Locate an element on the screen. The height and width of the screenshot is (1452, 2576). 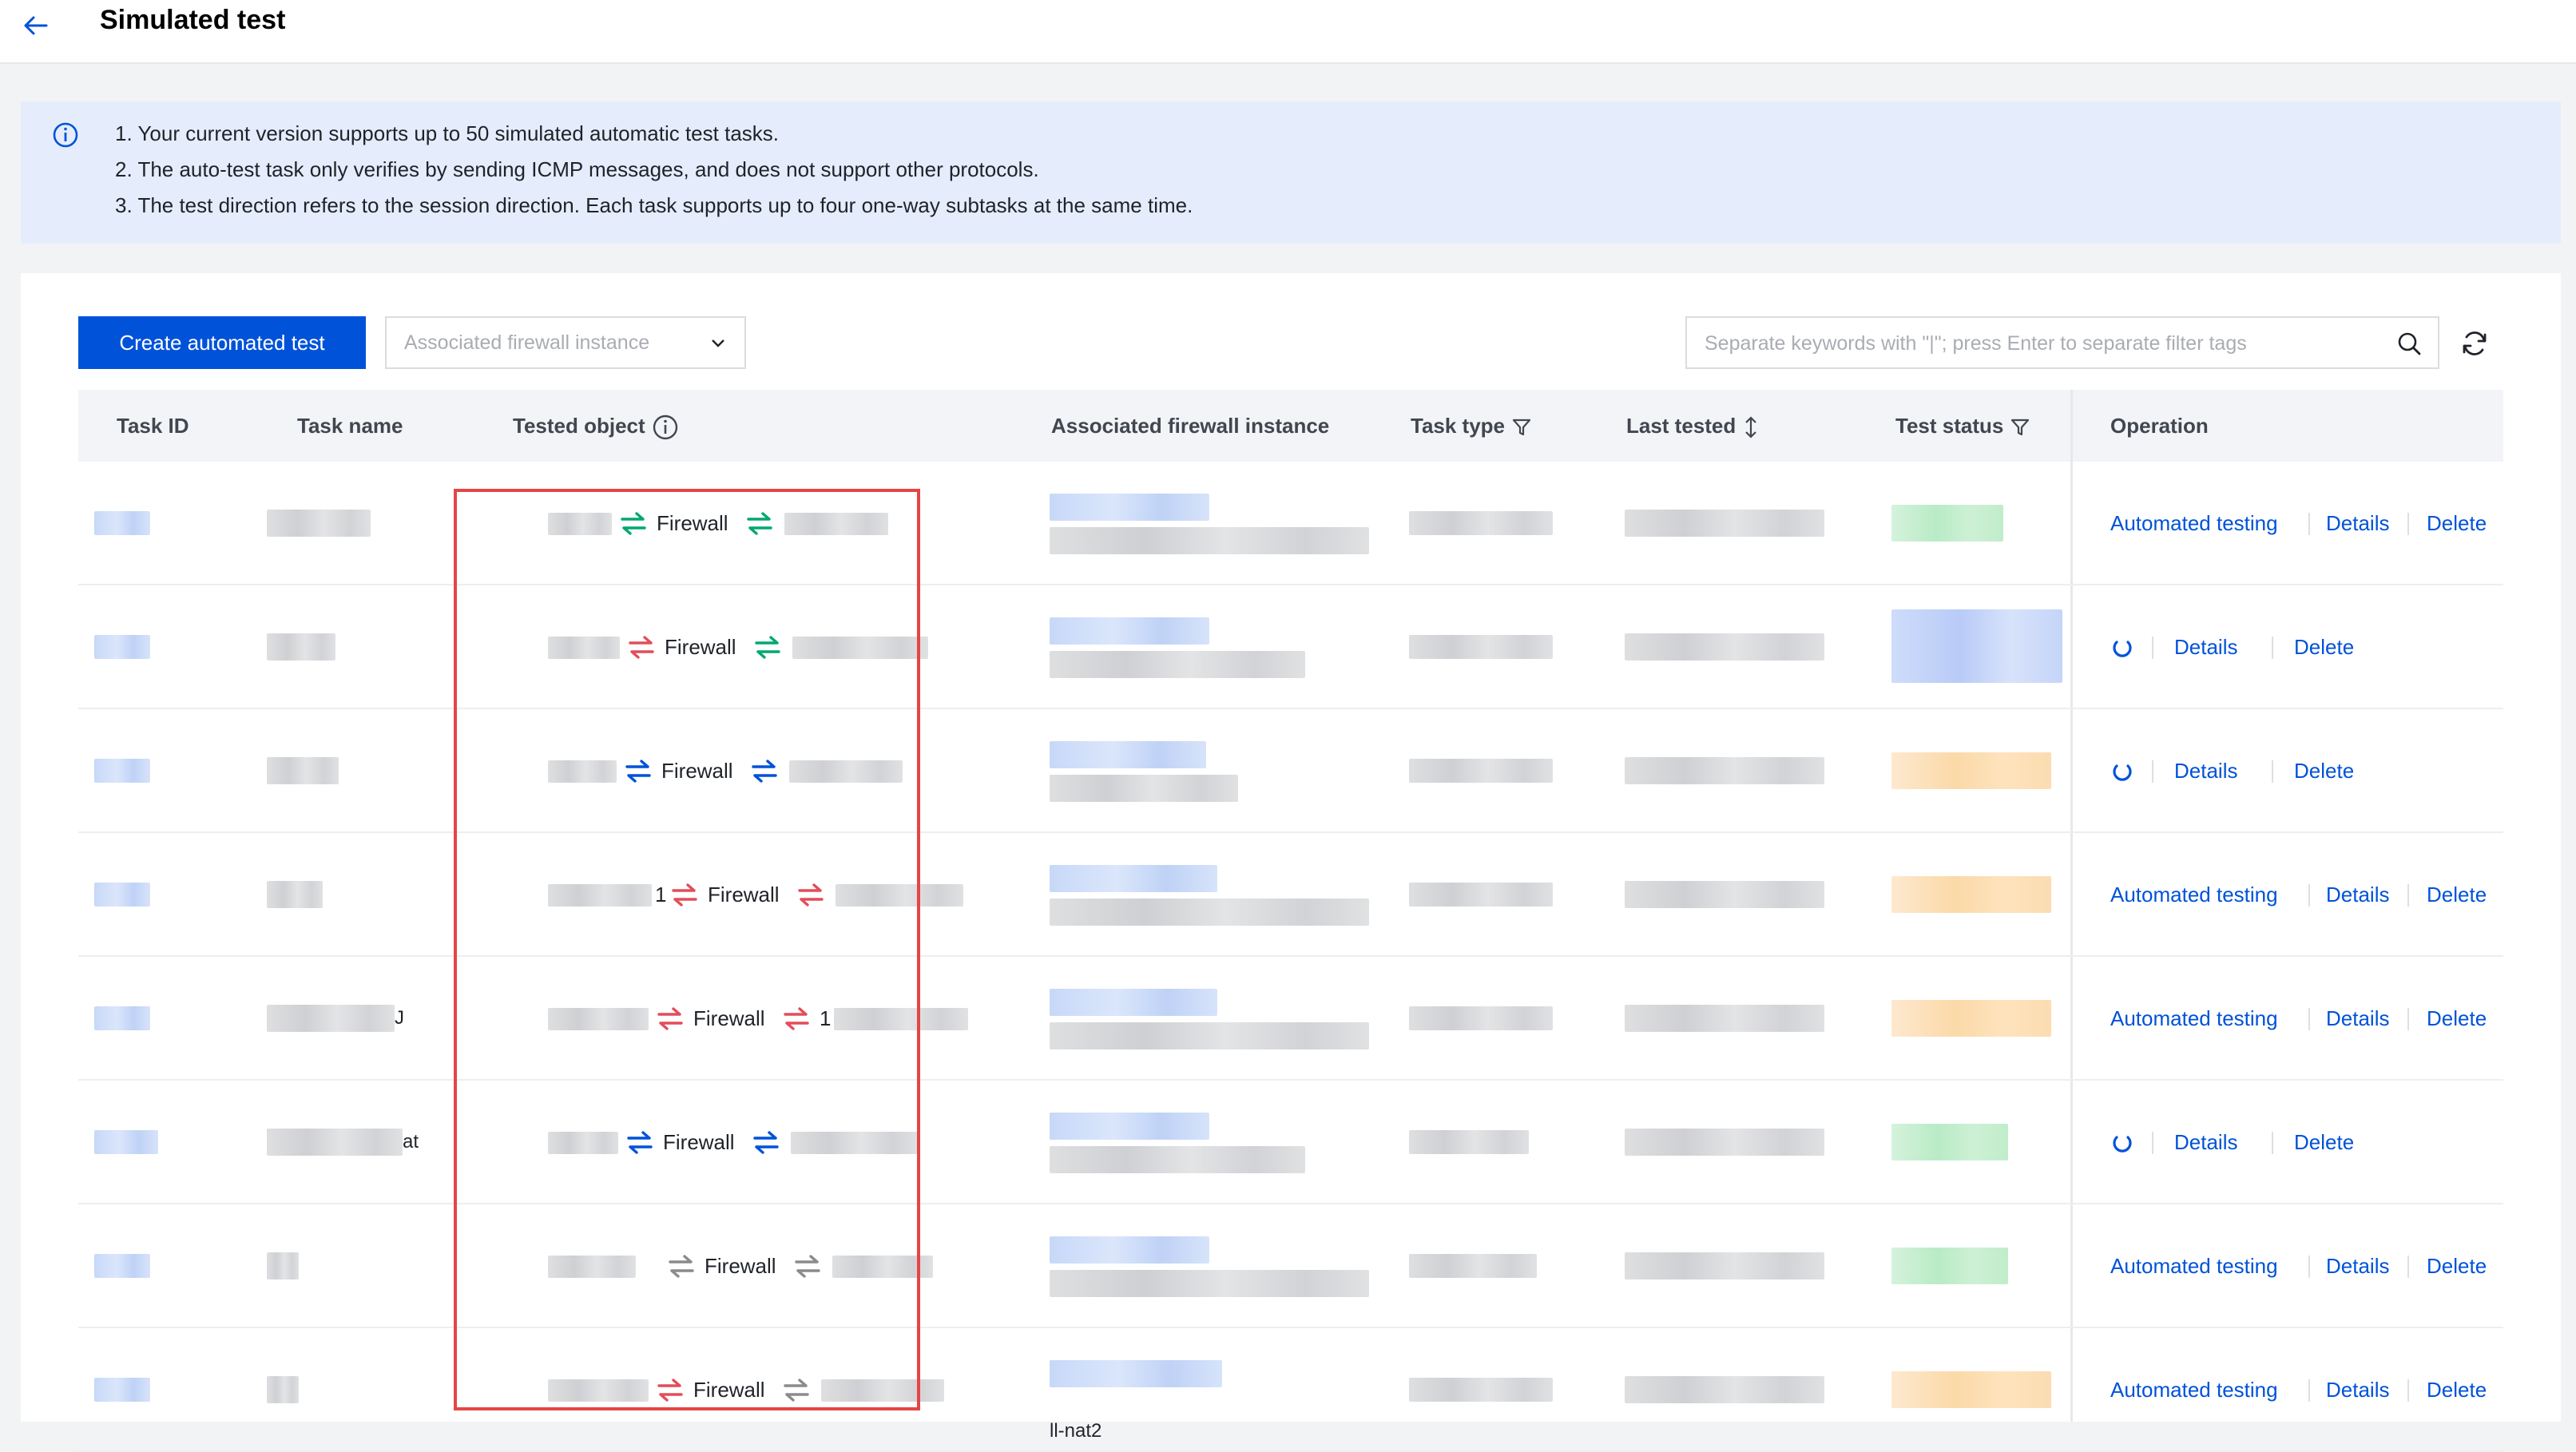
column-last-tested: Last tested is located at coordinates (1693, 426).